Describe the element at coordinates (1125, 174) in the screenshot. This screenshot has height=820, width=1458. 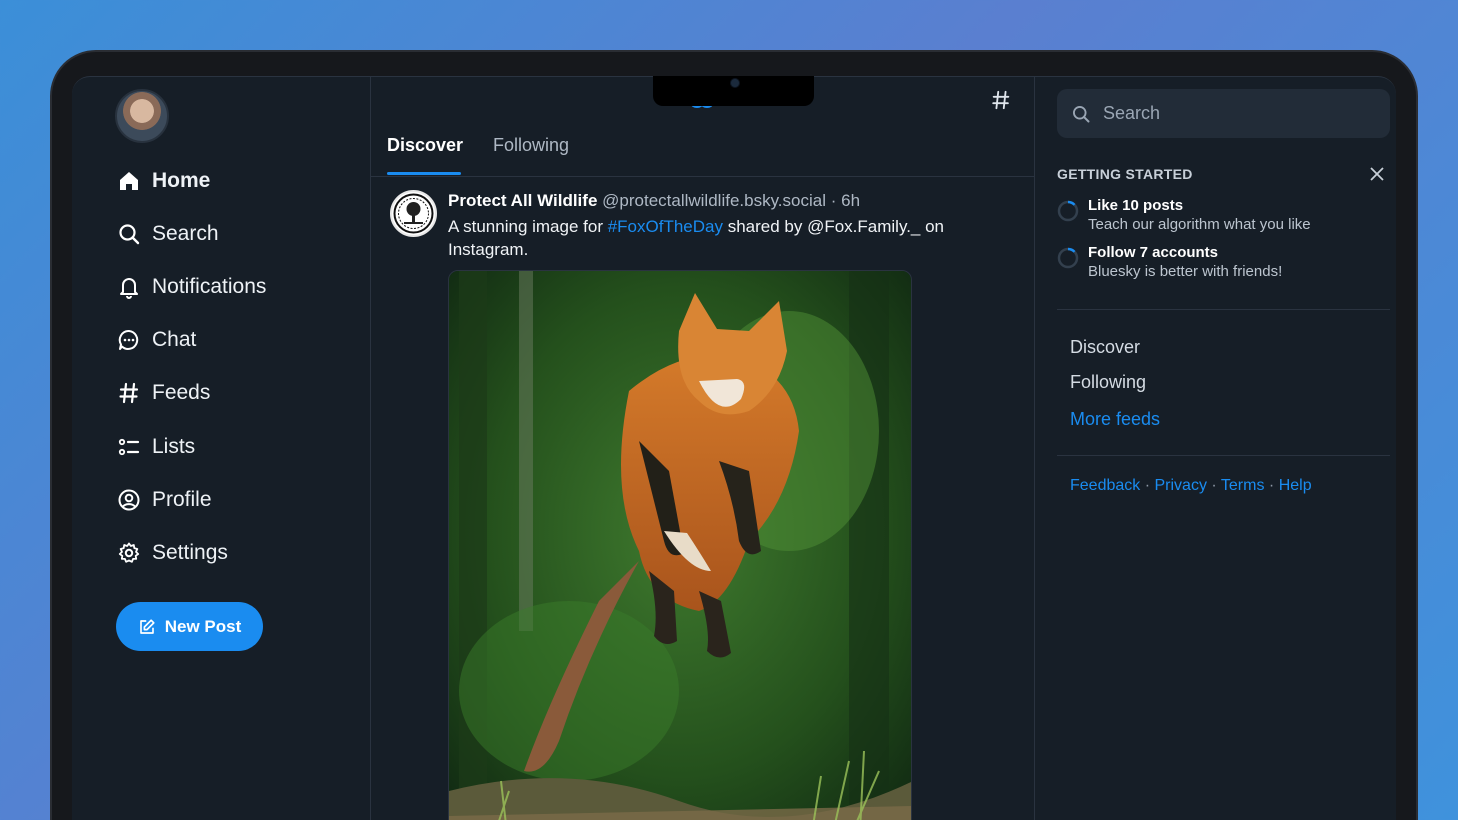
I see `getting-started-title: GETTING STARTED` at that location.